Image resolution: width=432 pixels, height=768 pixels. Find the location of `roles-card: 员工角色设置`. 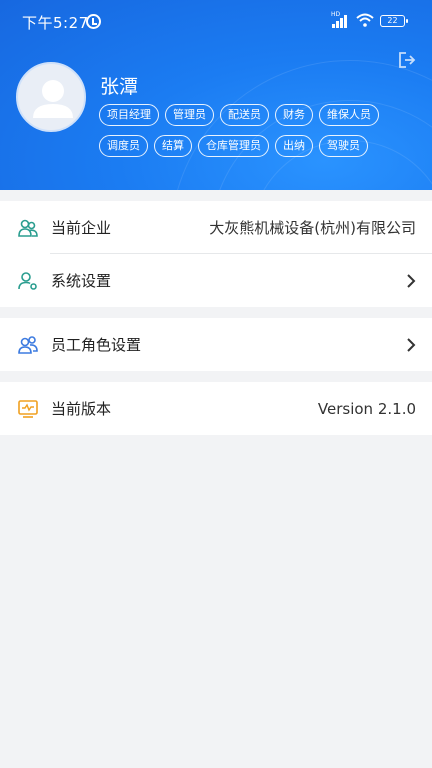

roles-card: 员工角色设置 is located at coordinates (216, 344).